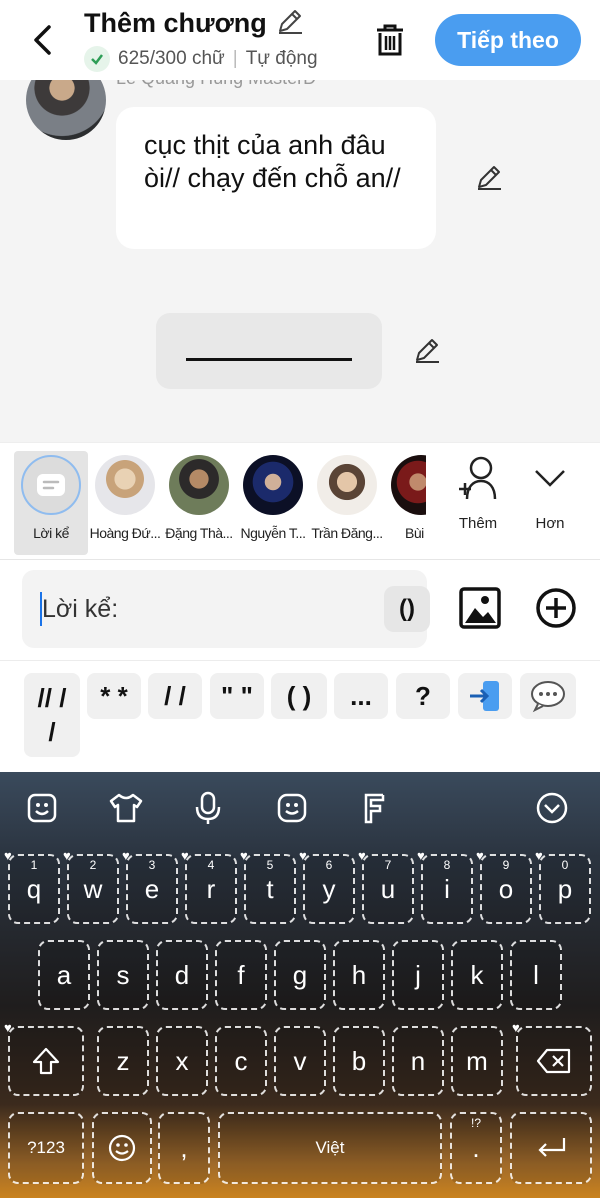 The width and height of the screenshot is (600, 1198). What do you see at coordinates (550, 523) in the screenshot?
I see `more-label: Hơn` at bounding box center [550, 523].